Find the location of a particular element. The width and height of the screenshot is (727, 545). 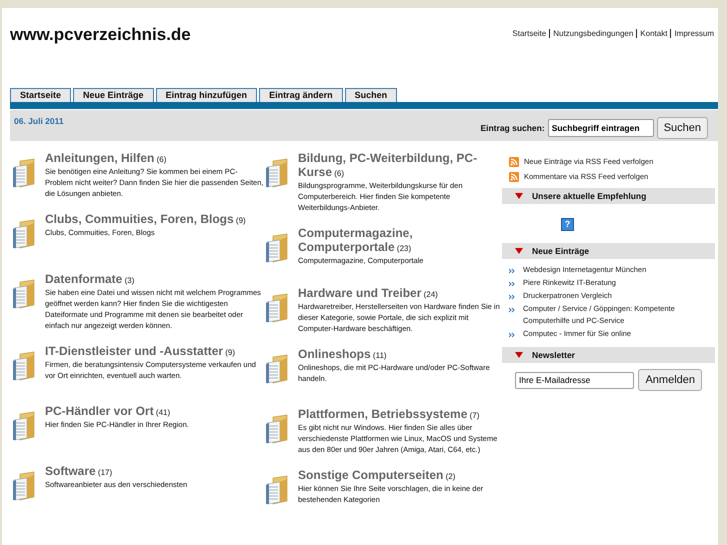

search-label: Eintrag suchen: is located at coordinates (512, 127).